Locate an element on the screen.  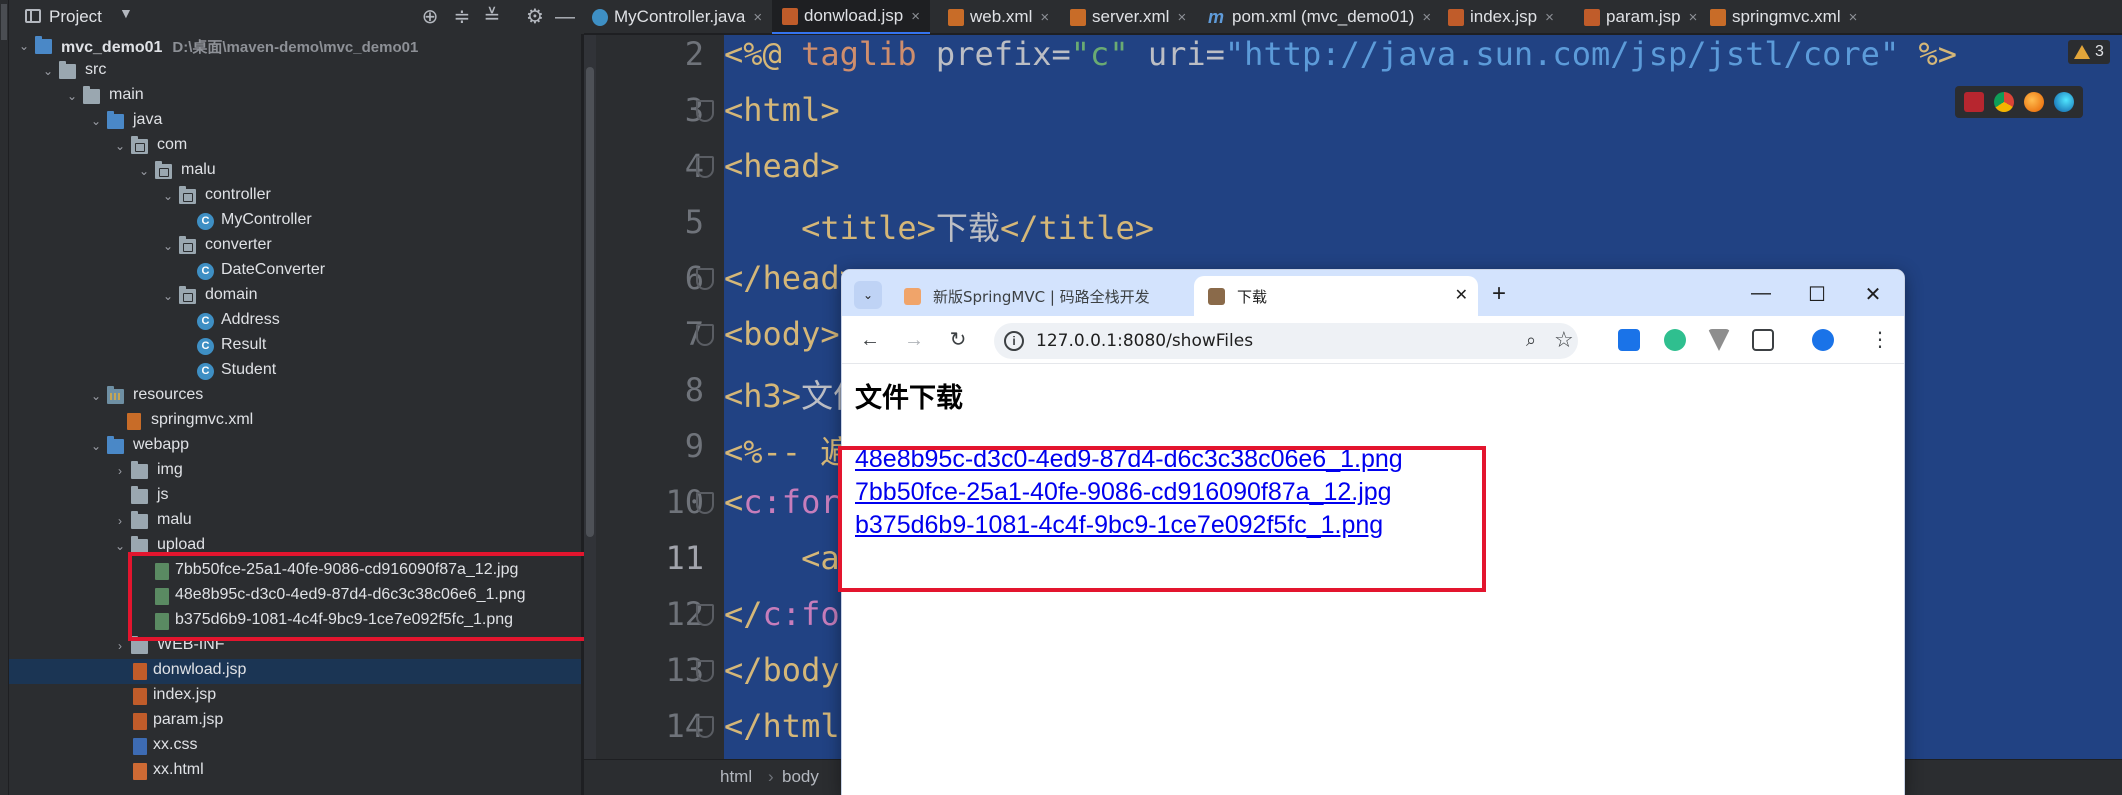
site-info-icon: i is located at coordinates (1014, 341).